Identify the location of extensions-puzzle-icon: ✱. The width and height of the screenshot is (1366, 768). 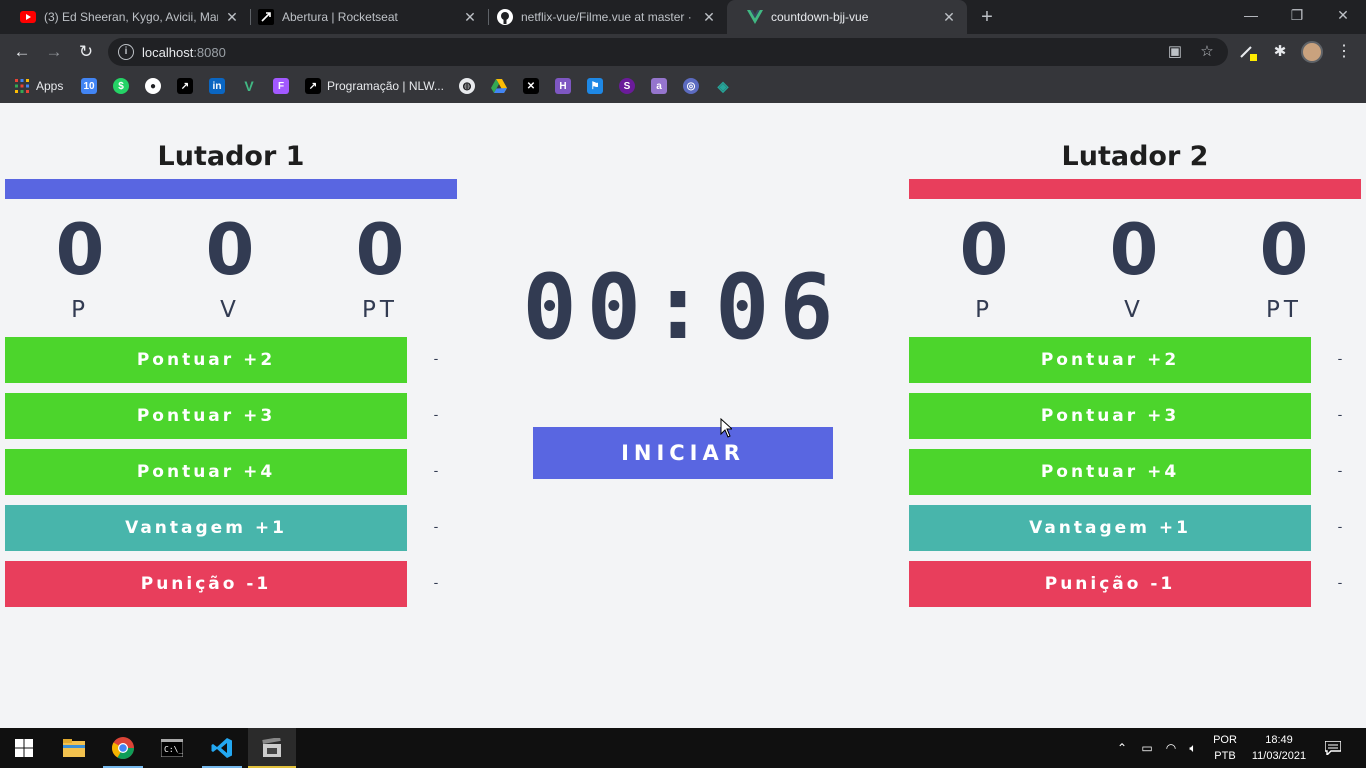
(1280, 52).